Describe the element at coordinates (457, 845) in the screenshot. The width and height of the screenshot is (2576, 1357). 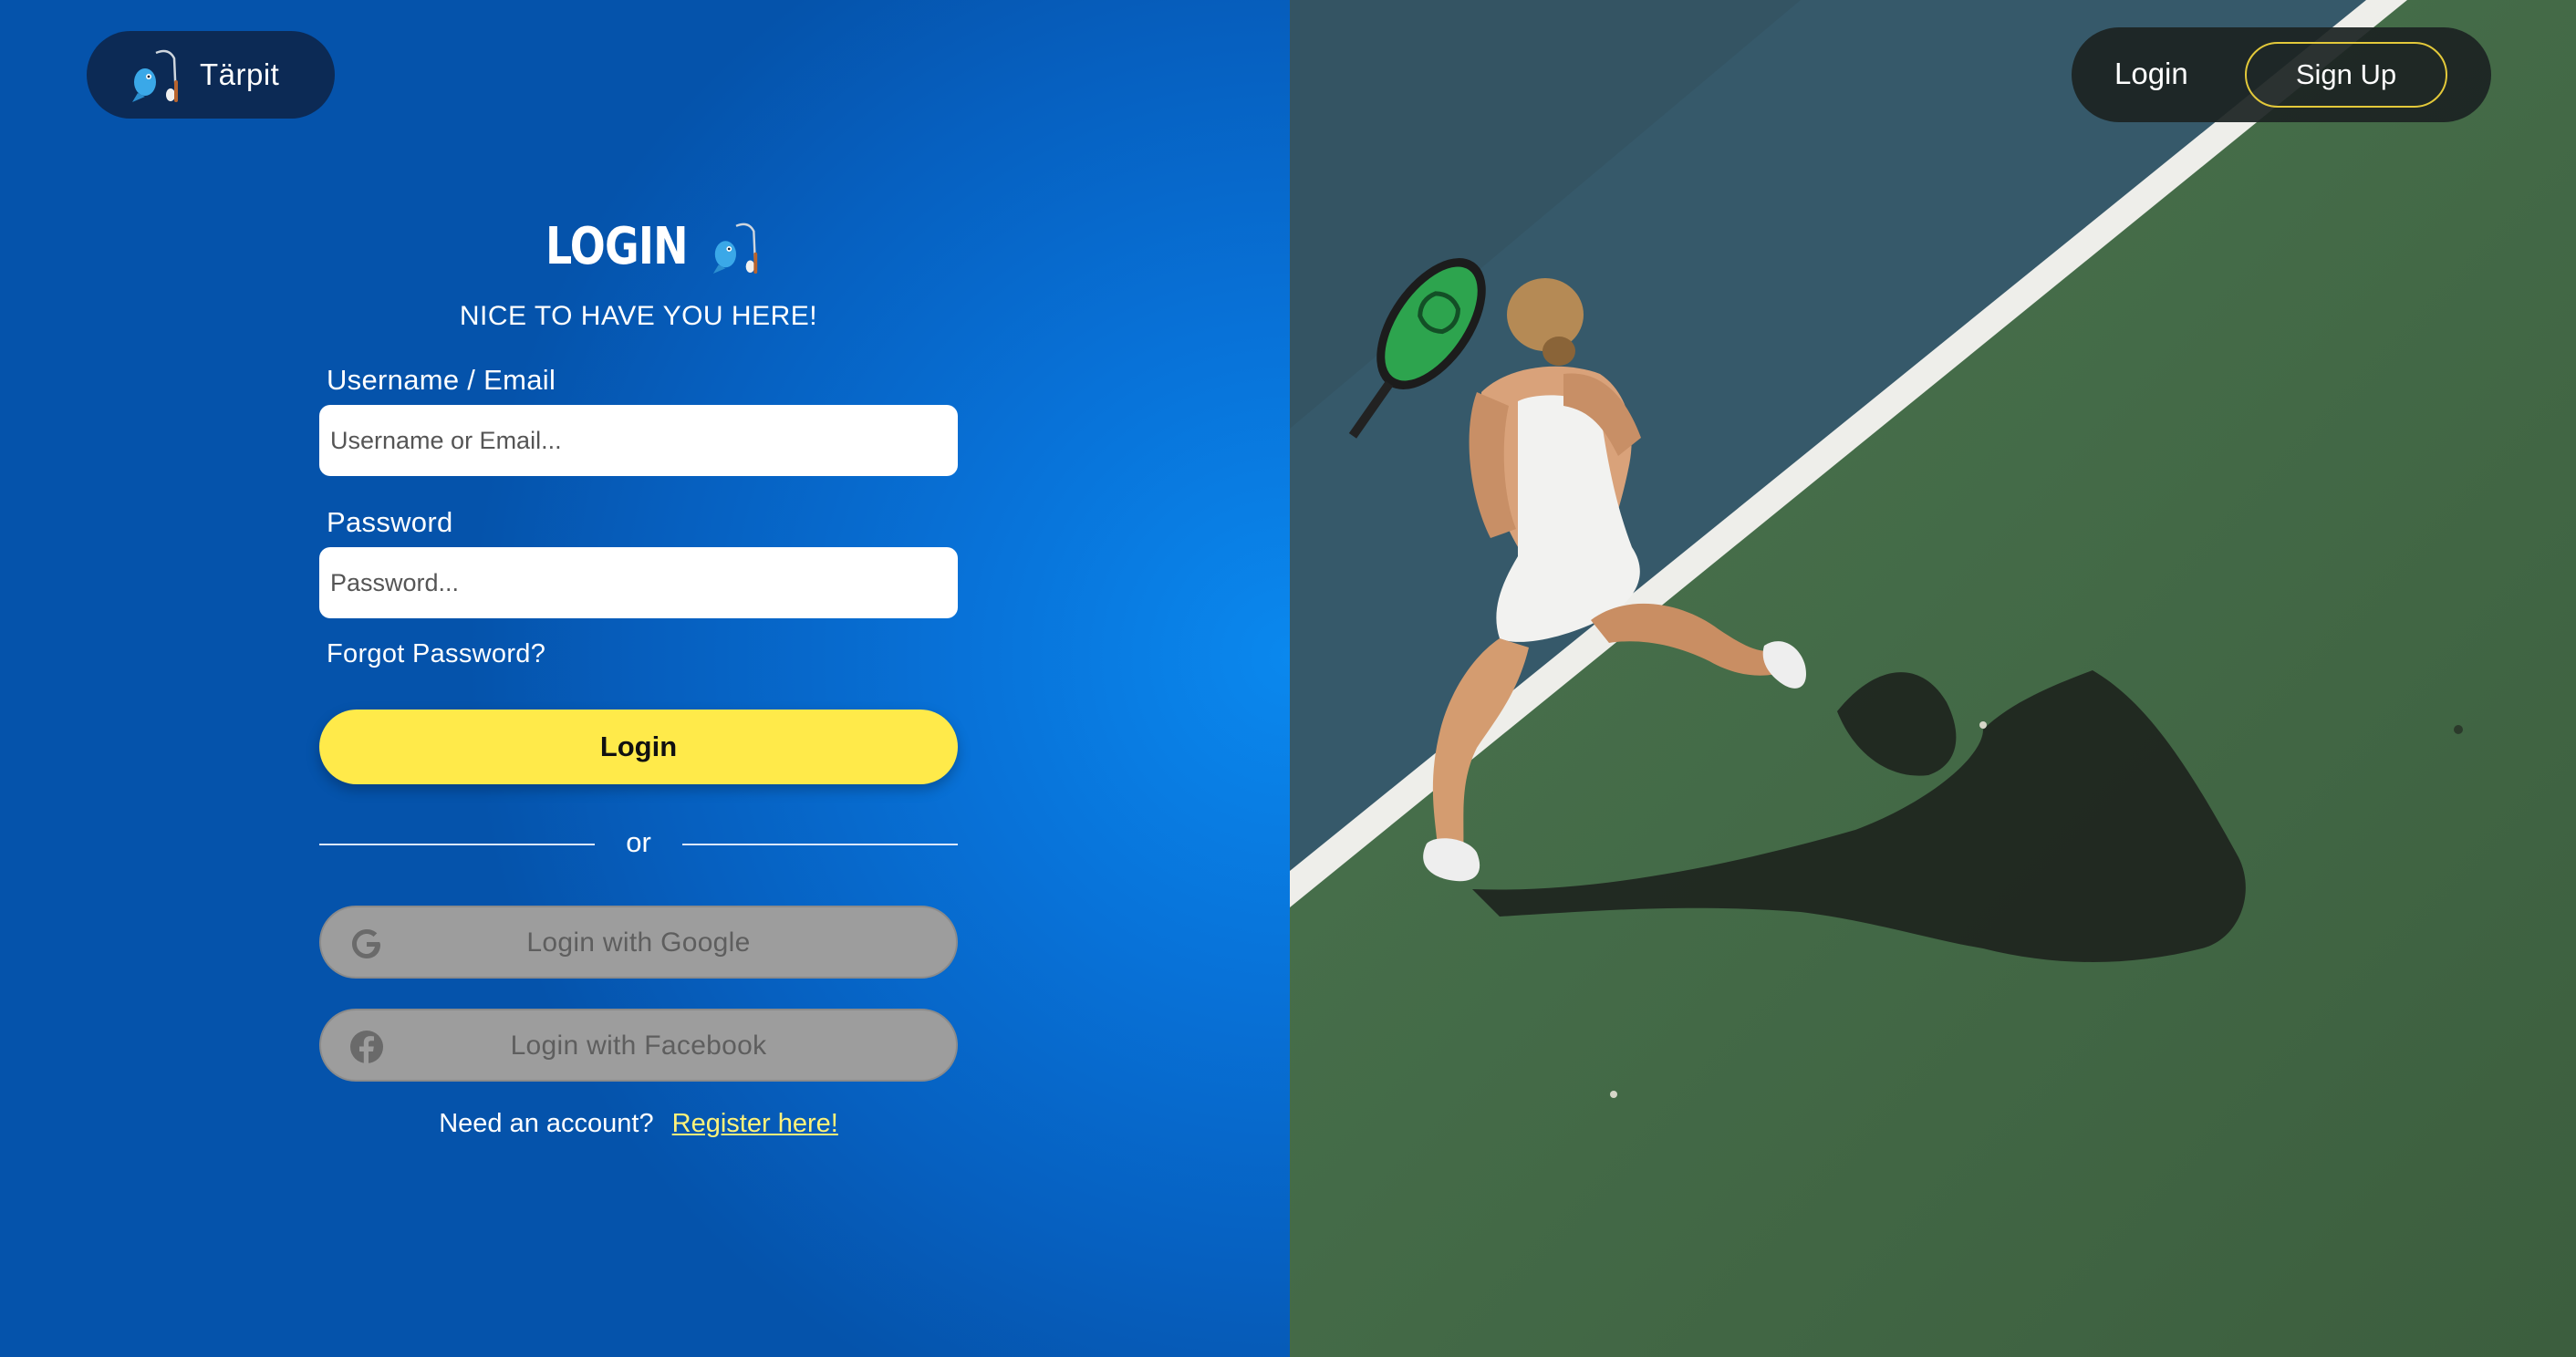
I see `divider-line-left` at that location.